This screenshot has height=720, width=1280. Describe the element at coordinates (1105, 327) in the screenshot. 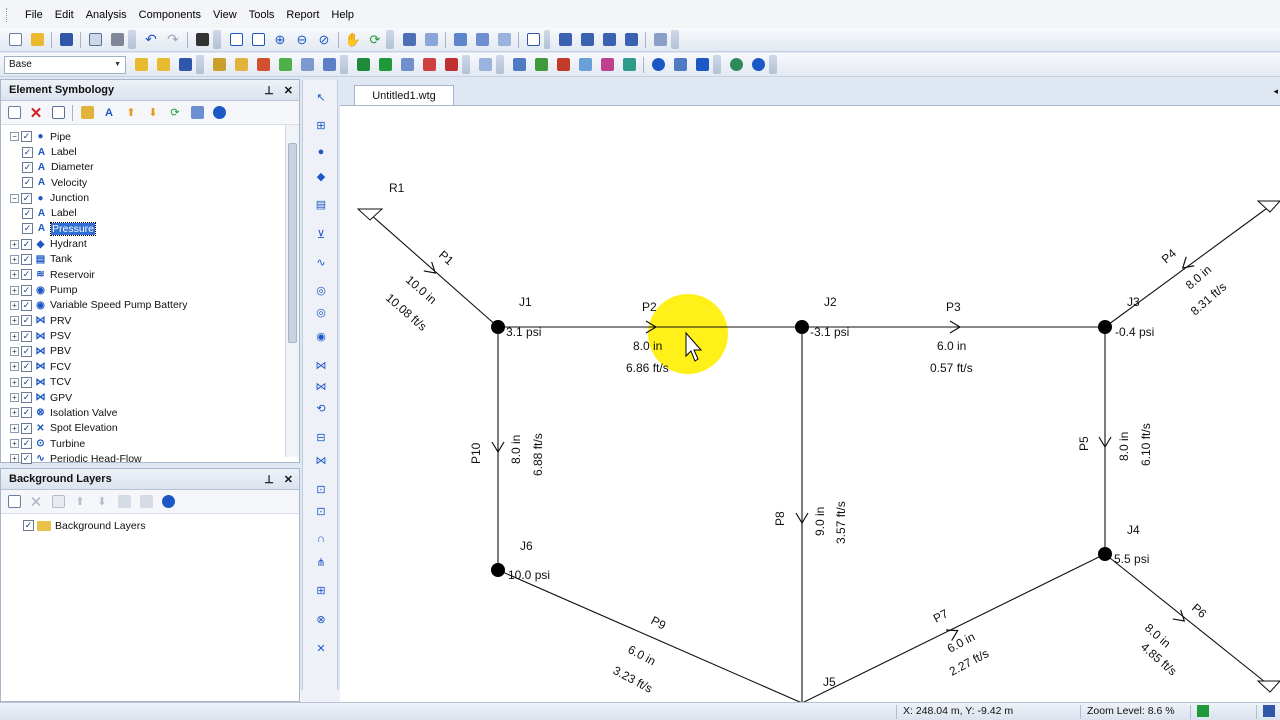

I see `junction-node-j3` at that location.